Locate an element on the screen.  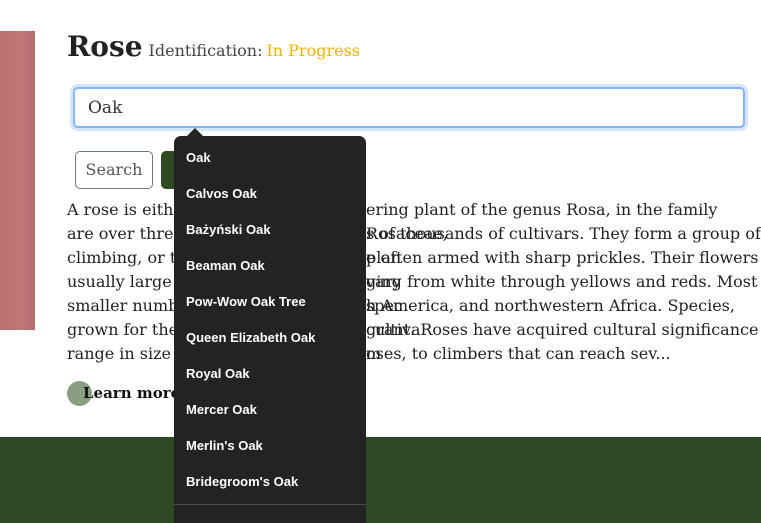
description-line-1a: A rose is eithe is located at coordinates (125, 209).